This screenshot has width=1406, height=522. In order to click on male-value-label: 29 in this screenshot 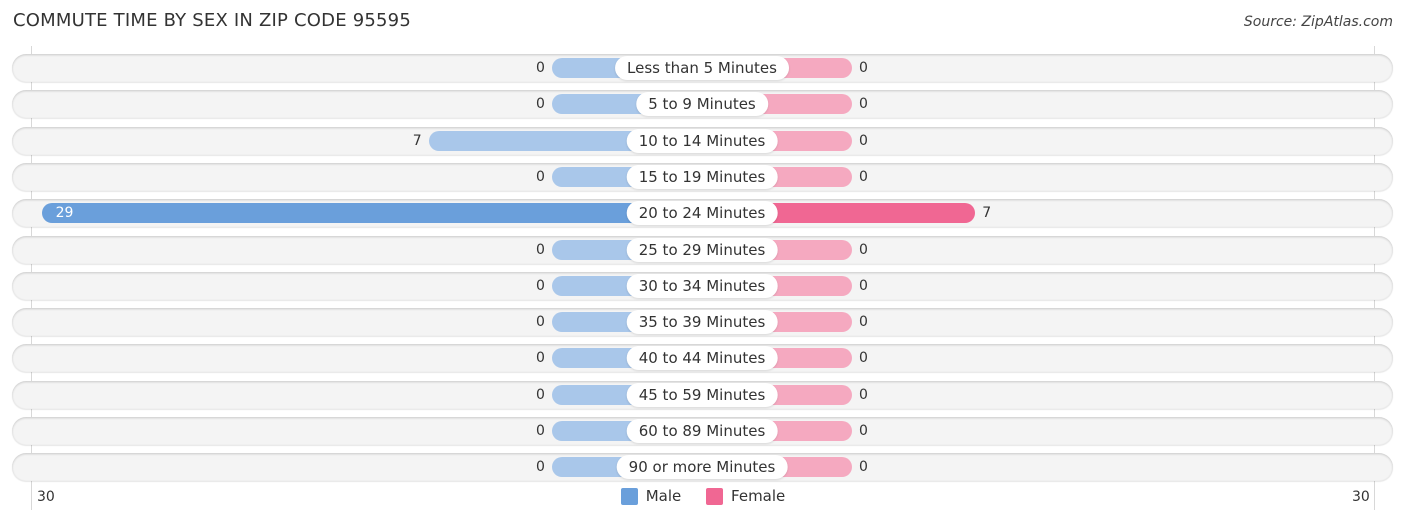, I will do `click(64, 213)`.